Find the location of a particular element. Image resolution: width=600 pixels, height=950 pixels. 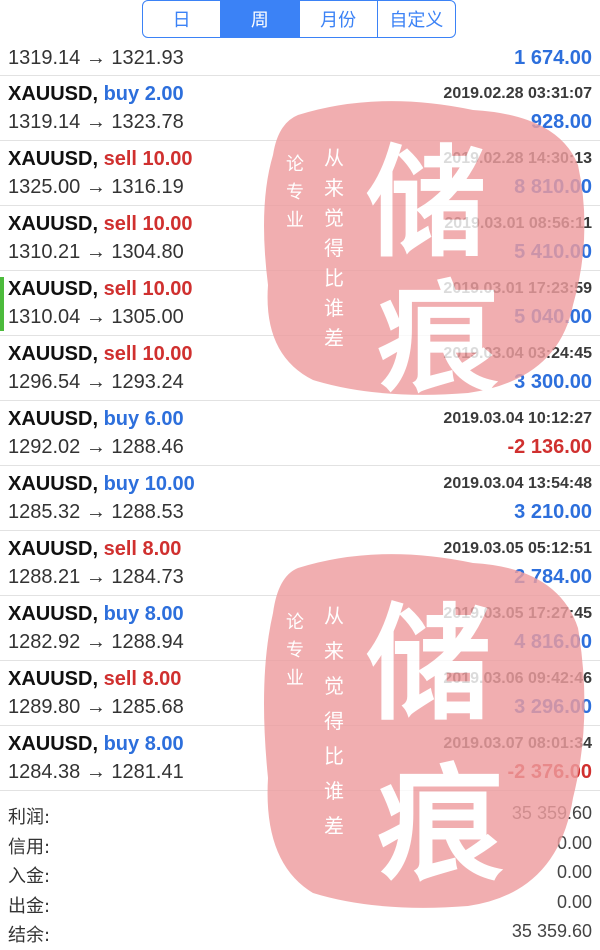

tab-week: 周 is located at coordinates (260, 19).